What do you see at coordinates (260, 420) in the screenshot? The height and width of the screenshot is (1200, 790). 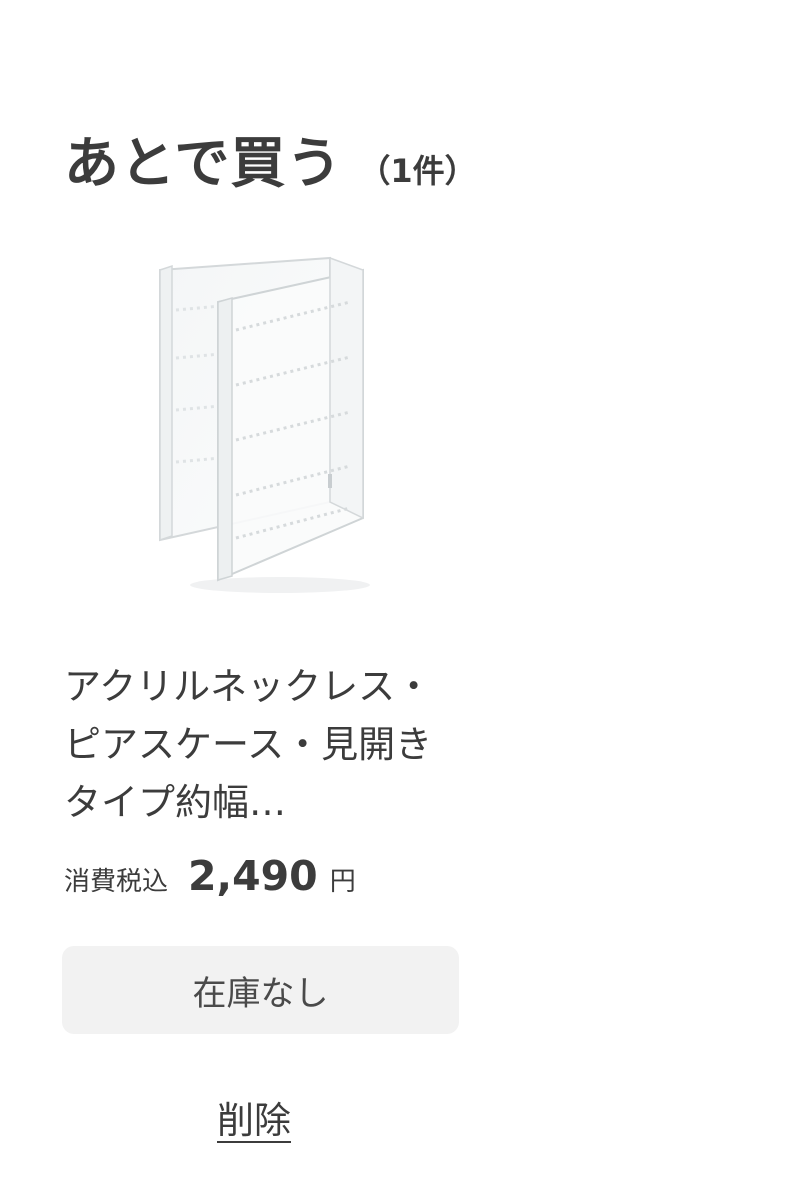 I see `product-image` at bounding box center [260, 420].